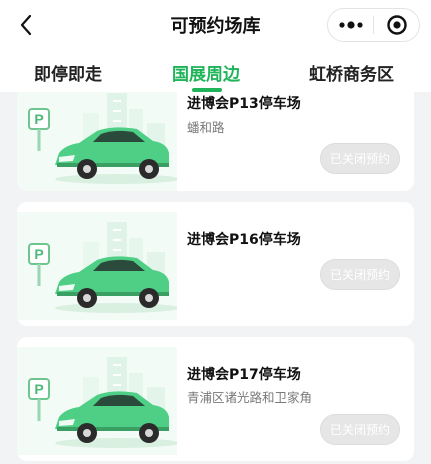 Image resolution: width=431 pixels, height=464 pixels. I want to click on tab-instant-parking: 即停即走, so click(68, 72).